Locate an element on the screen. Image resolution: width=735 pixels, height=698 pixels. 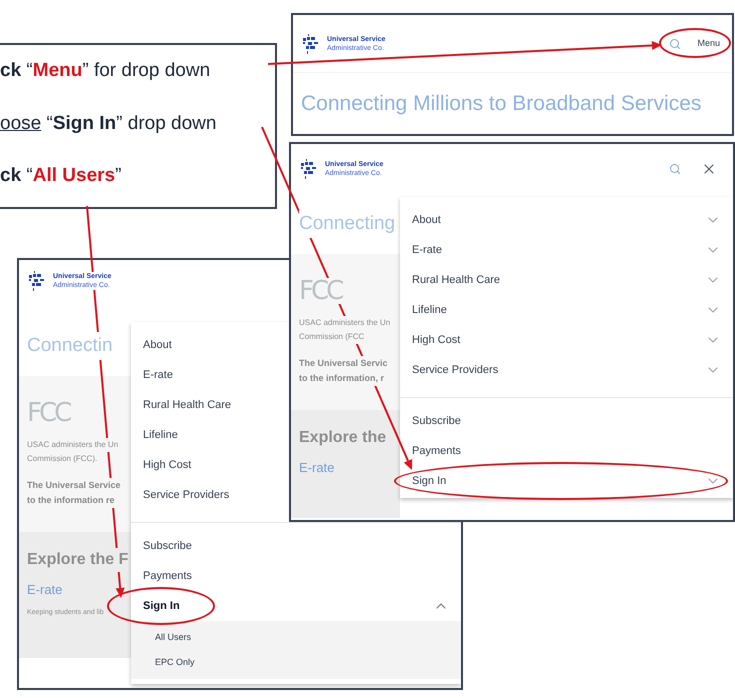
instruction-text: ck “Menu” for drop down is located at coordinates (106, 71).